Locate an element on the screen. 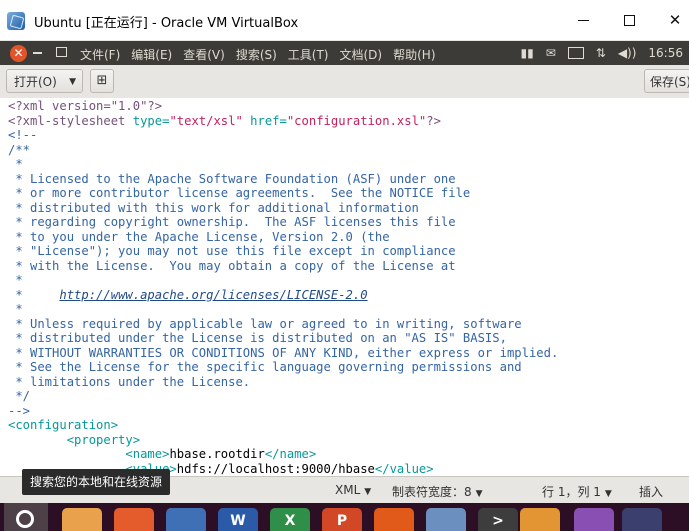 This screenshot has height=531, width=689. dash-tooltip: 搜索您的本地和在线资源 is located at coordinates (96, 482).